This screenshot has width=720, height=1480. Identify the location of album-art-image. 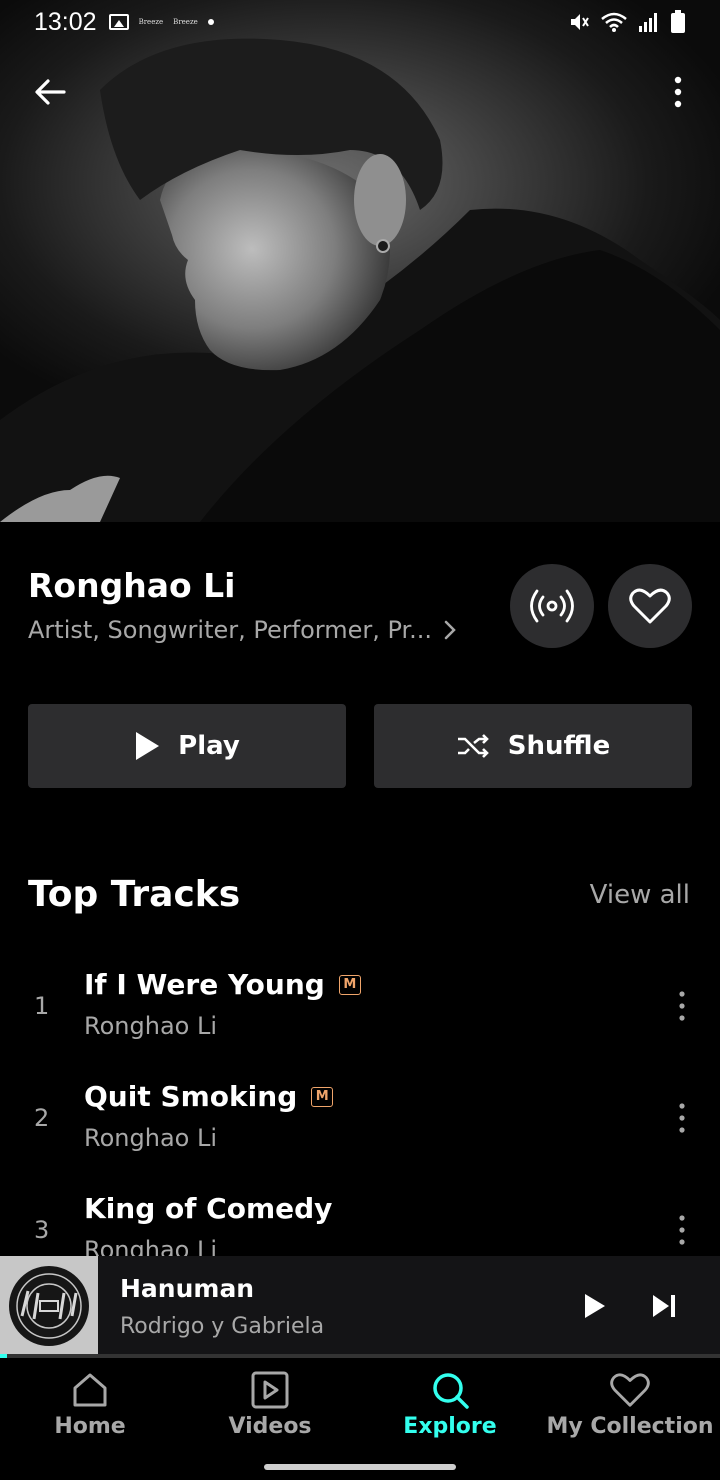
(49, 1306).